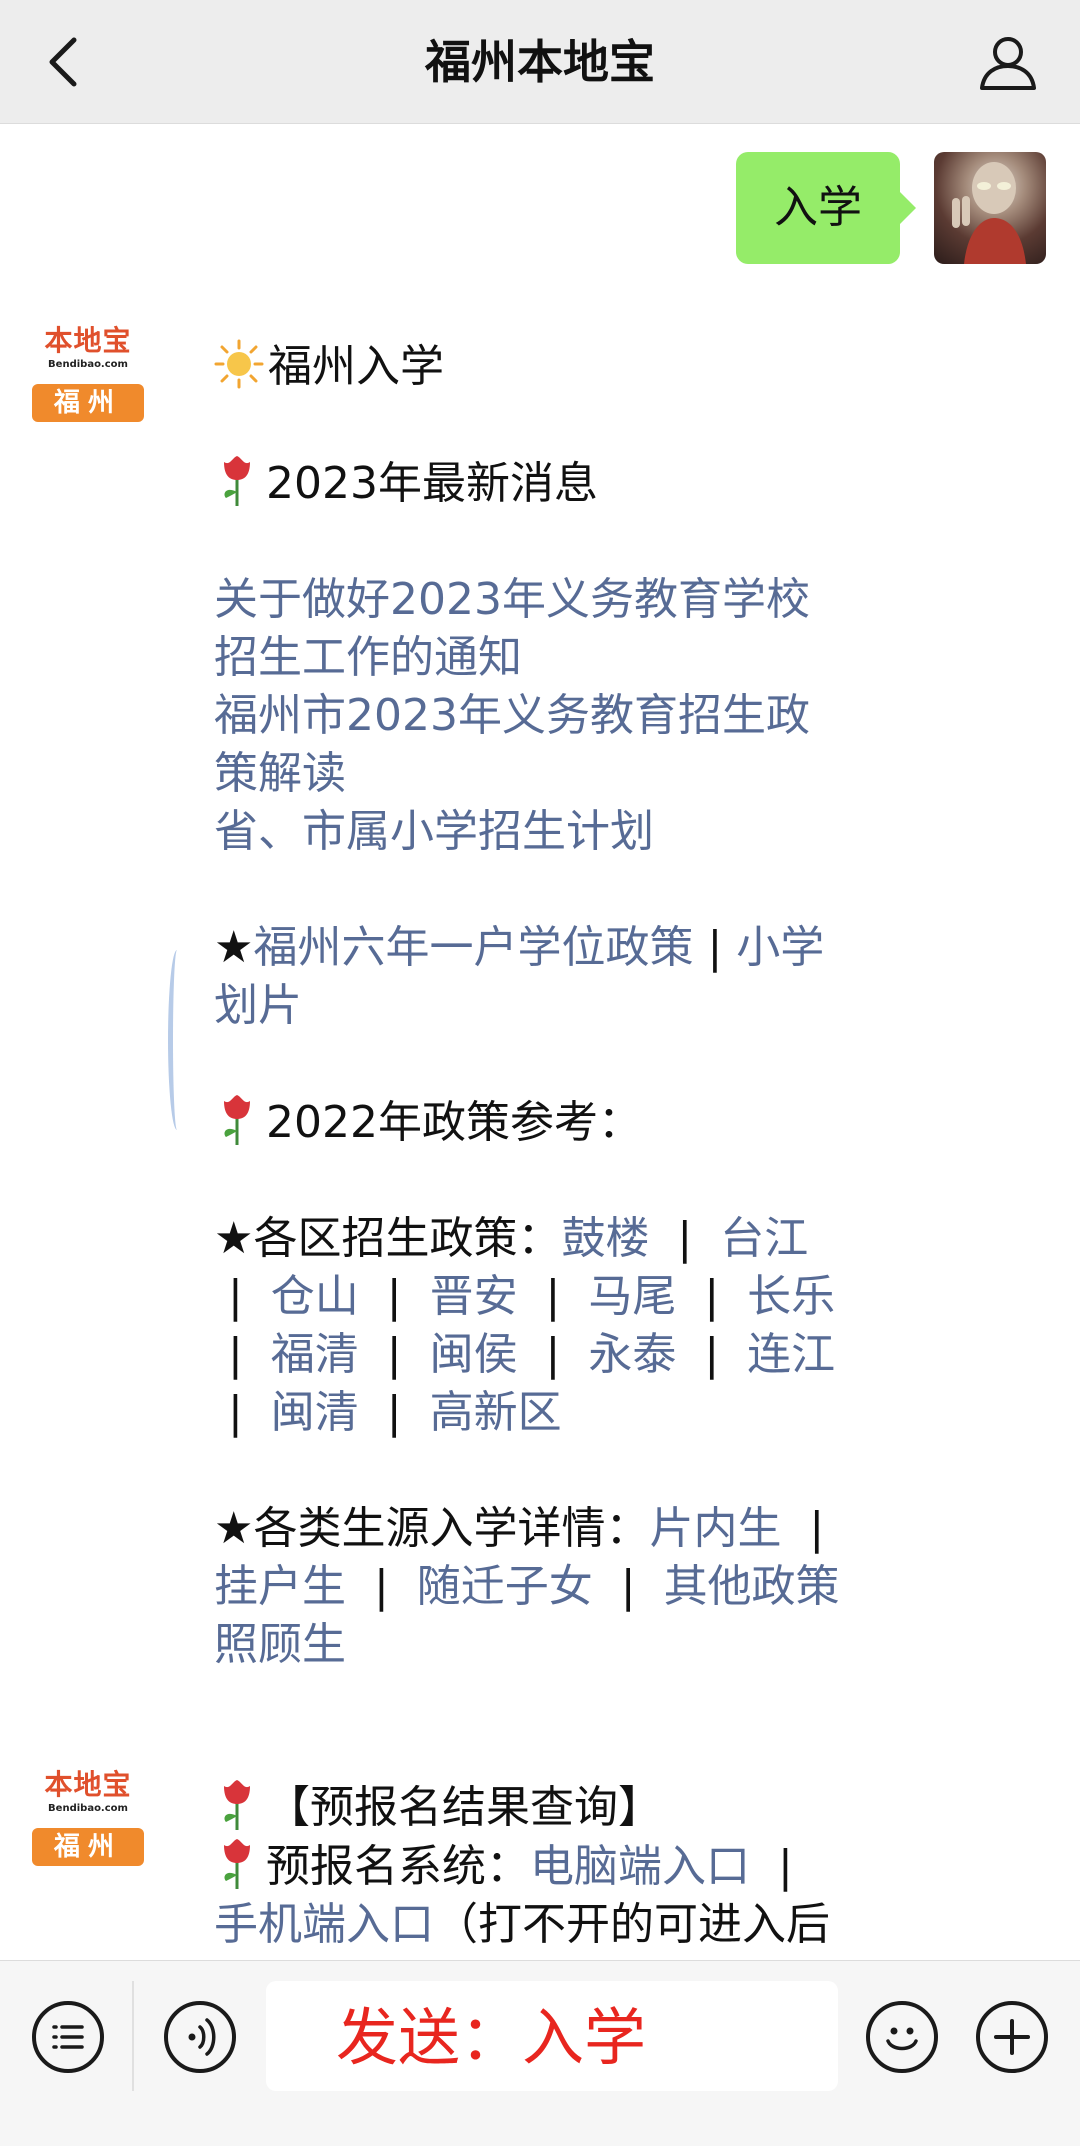 The width and height of the screenshot is (1080, 2146). I want to click on link-pc-entry: 电脑端入口, so click(640, 1866).